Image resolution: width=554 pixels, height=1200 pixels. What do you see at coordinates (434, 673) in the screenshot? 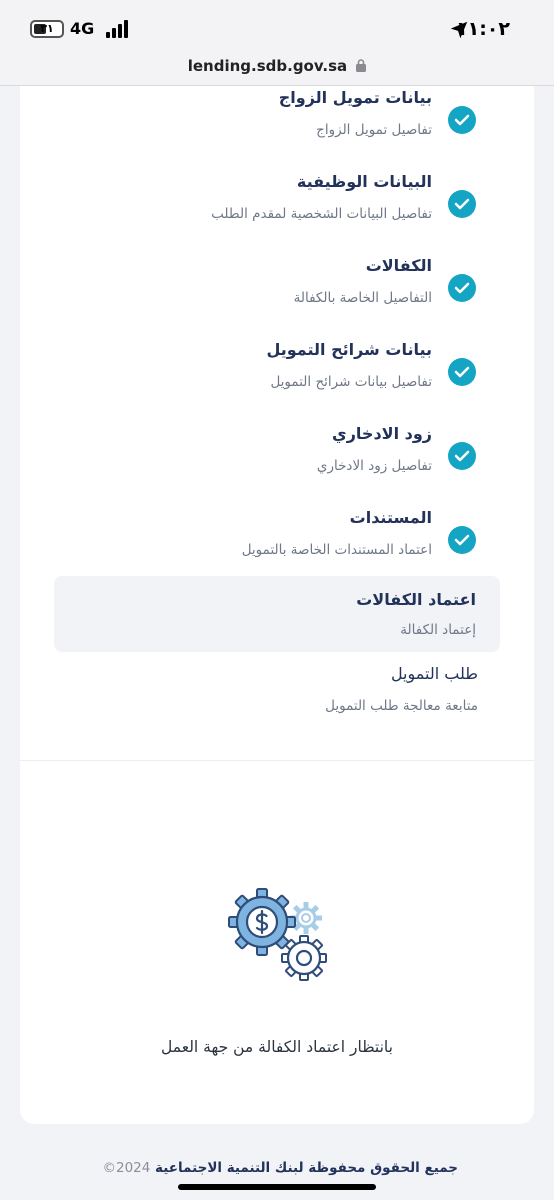
I see `step-title: طلب التمويل` at bounding box center [434, 673].